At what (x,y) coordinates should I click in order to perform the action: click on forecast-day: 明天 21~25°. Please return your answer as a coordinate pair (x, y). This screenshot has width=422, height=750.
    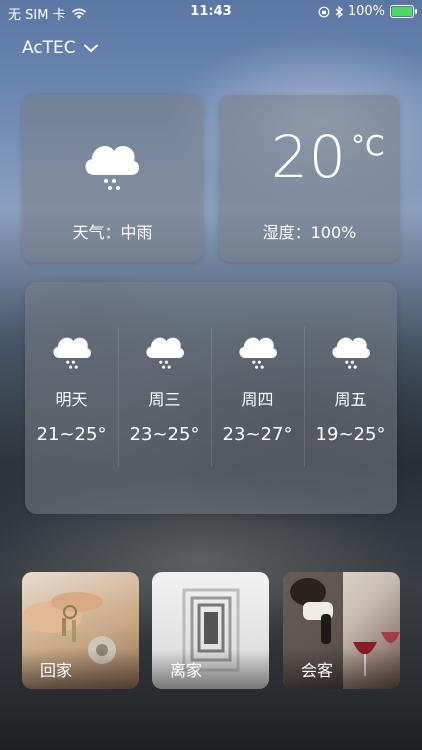
    Looking at the image, I should click on (71, 387).